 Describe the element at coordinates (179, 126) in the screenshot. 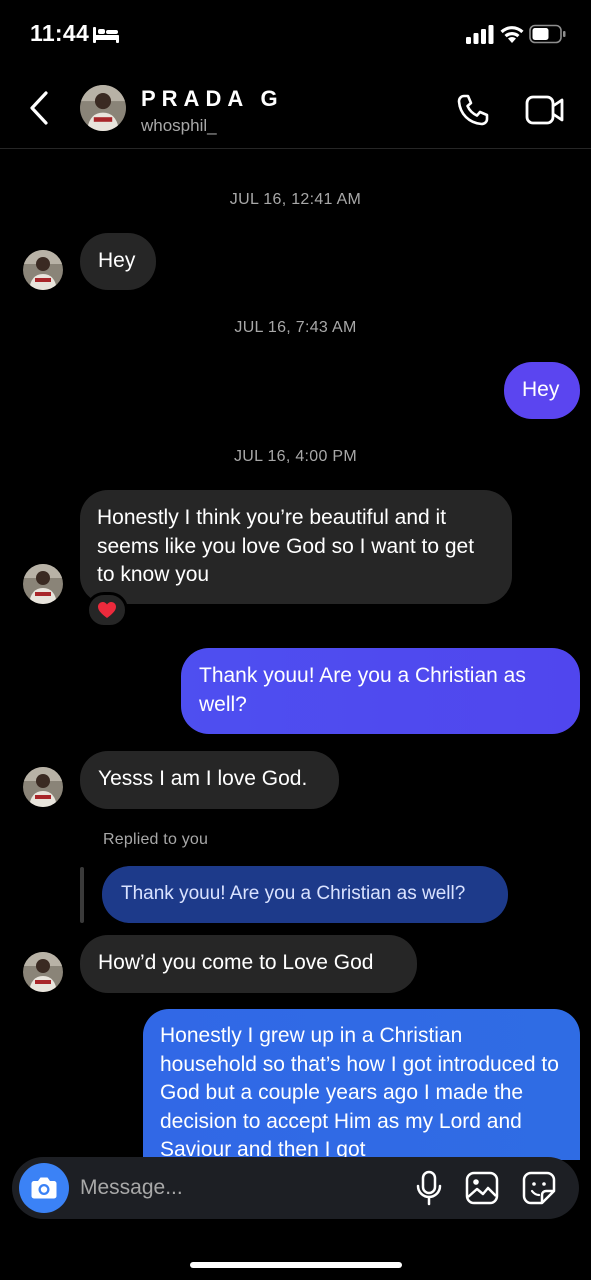

I see `contact-username: whosphil_` at that location.